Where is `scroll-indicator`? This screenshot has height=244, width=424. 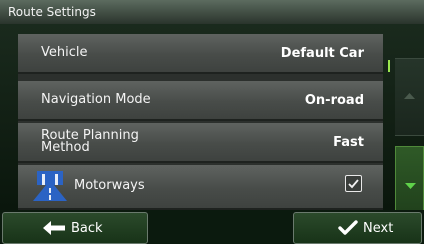 scroll-indicator is located at coordinates (389, 66).